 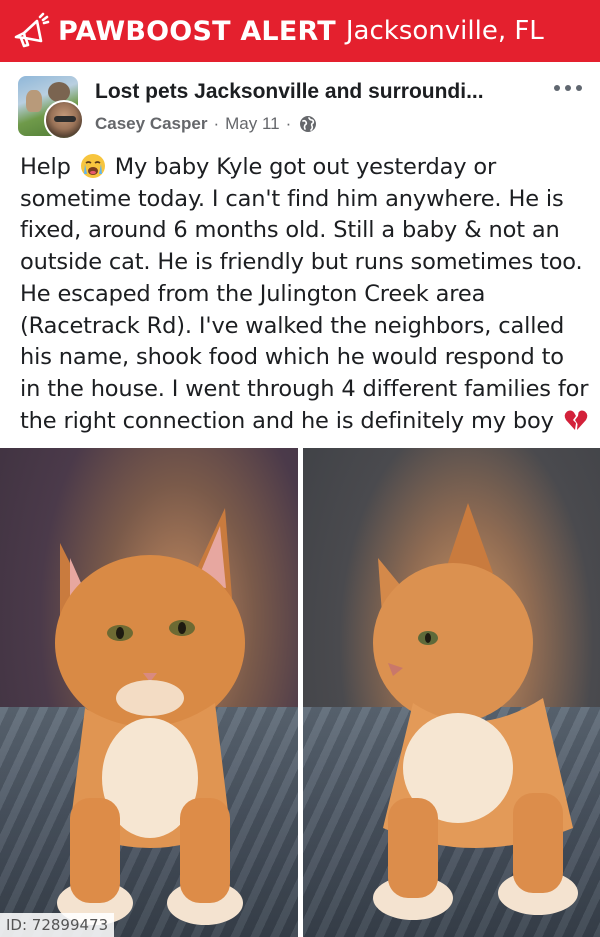 What do you see at coordinates (64, 120) in the screenshot?
I see `author-avatar` at bounding box center [64, 120].